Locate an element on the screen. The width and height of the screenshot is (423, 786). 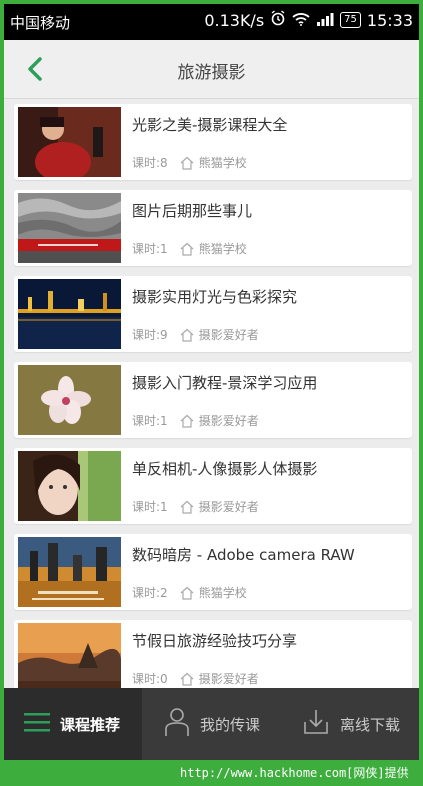
course-meta: 课时:9 摄影爱好者 is located at coordinates (195, 334).